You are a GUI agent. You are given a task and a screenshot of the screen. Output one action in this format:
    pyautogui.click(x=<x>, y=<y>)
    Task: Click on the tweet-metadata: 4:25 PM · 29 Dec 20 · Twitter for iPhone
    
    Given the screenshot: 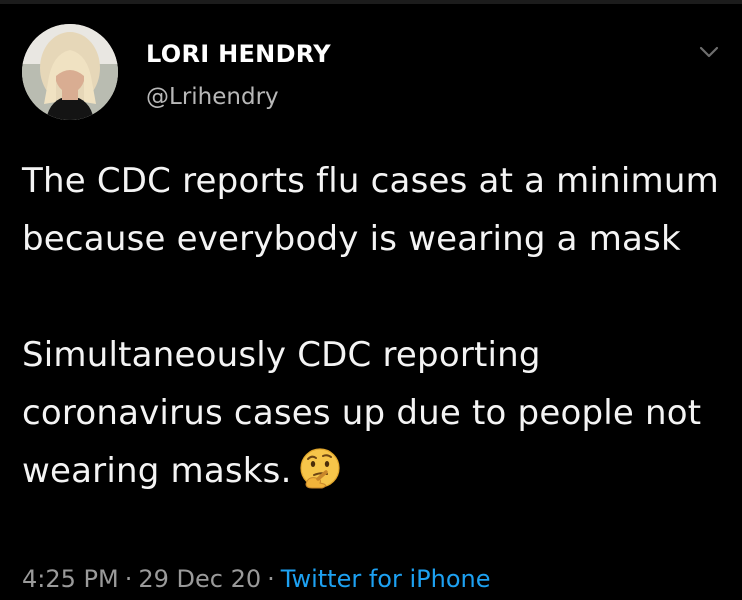 What is the action you would take?
    pyautogui.click(x=256, y=579)
    